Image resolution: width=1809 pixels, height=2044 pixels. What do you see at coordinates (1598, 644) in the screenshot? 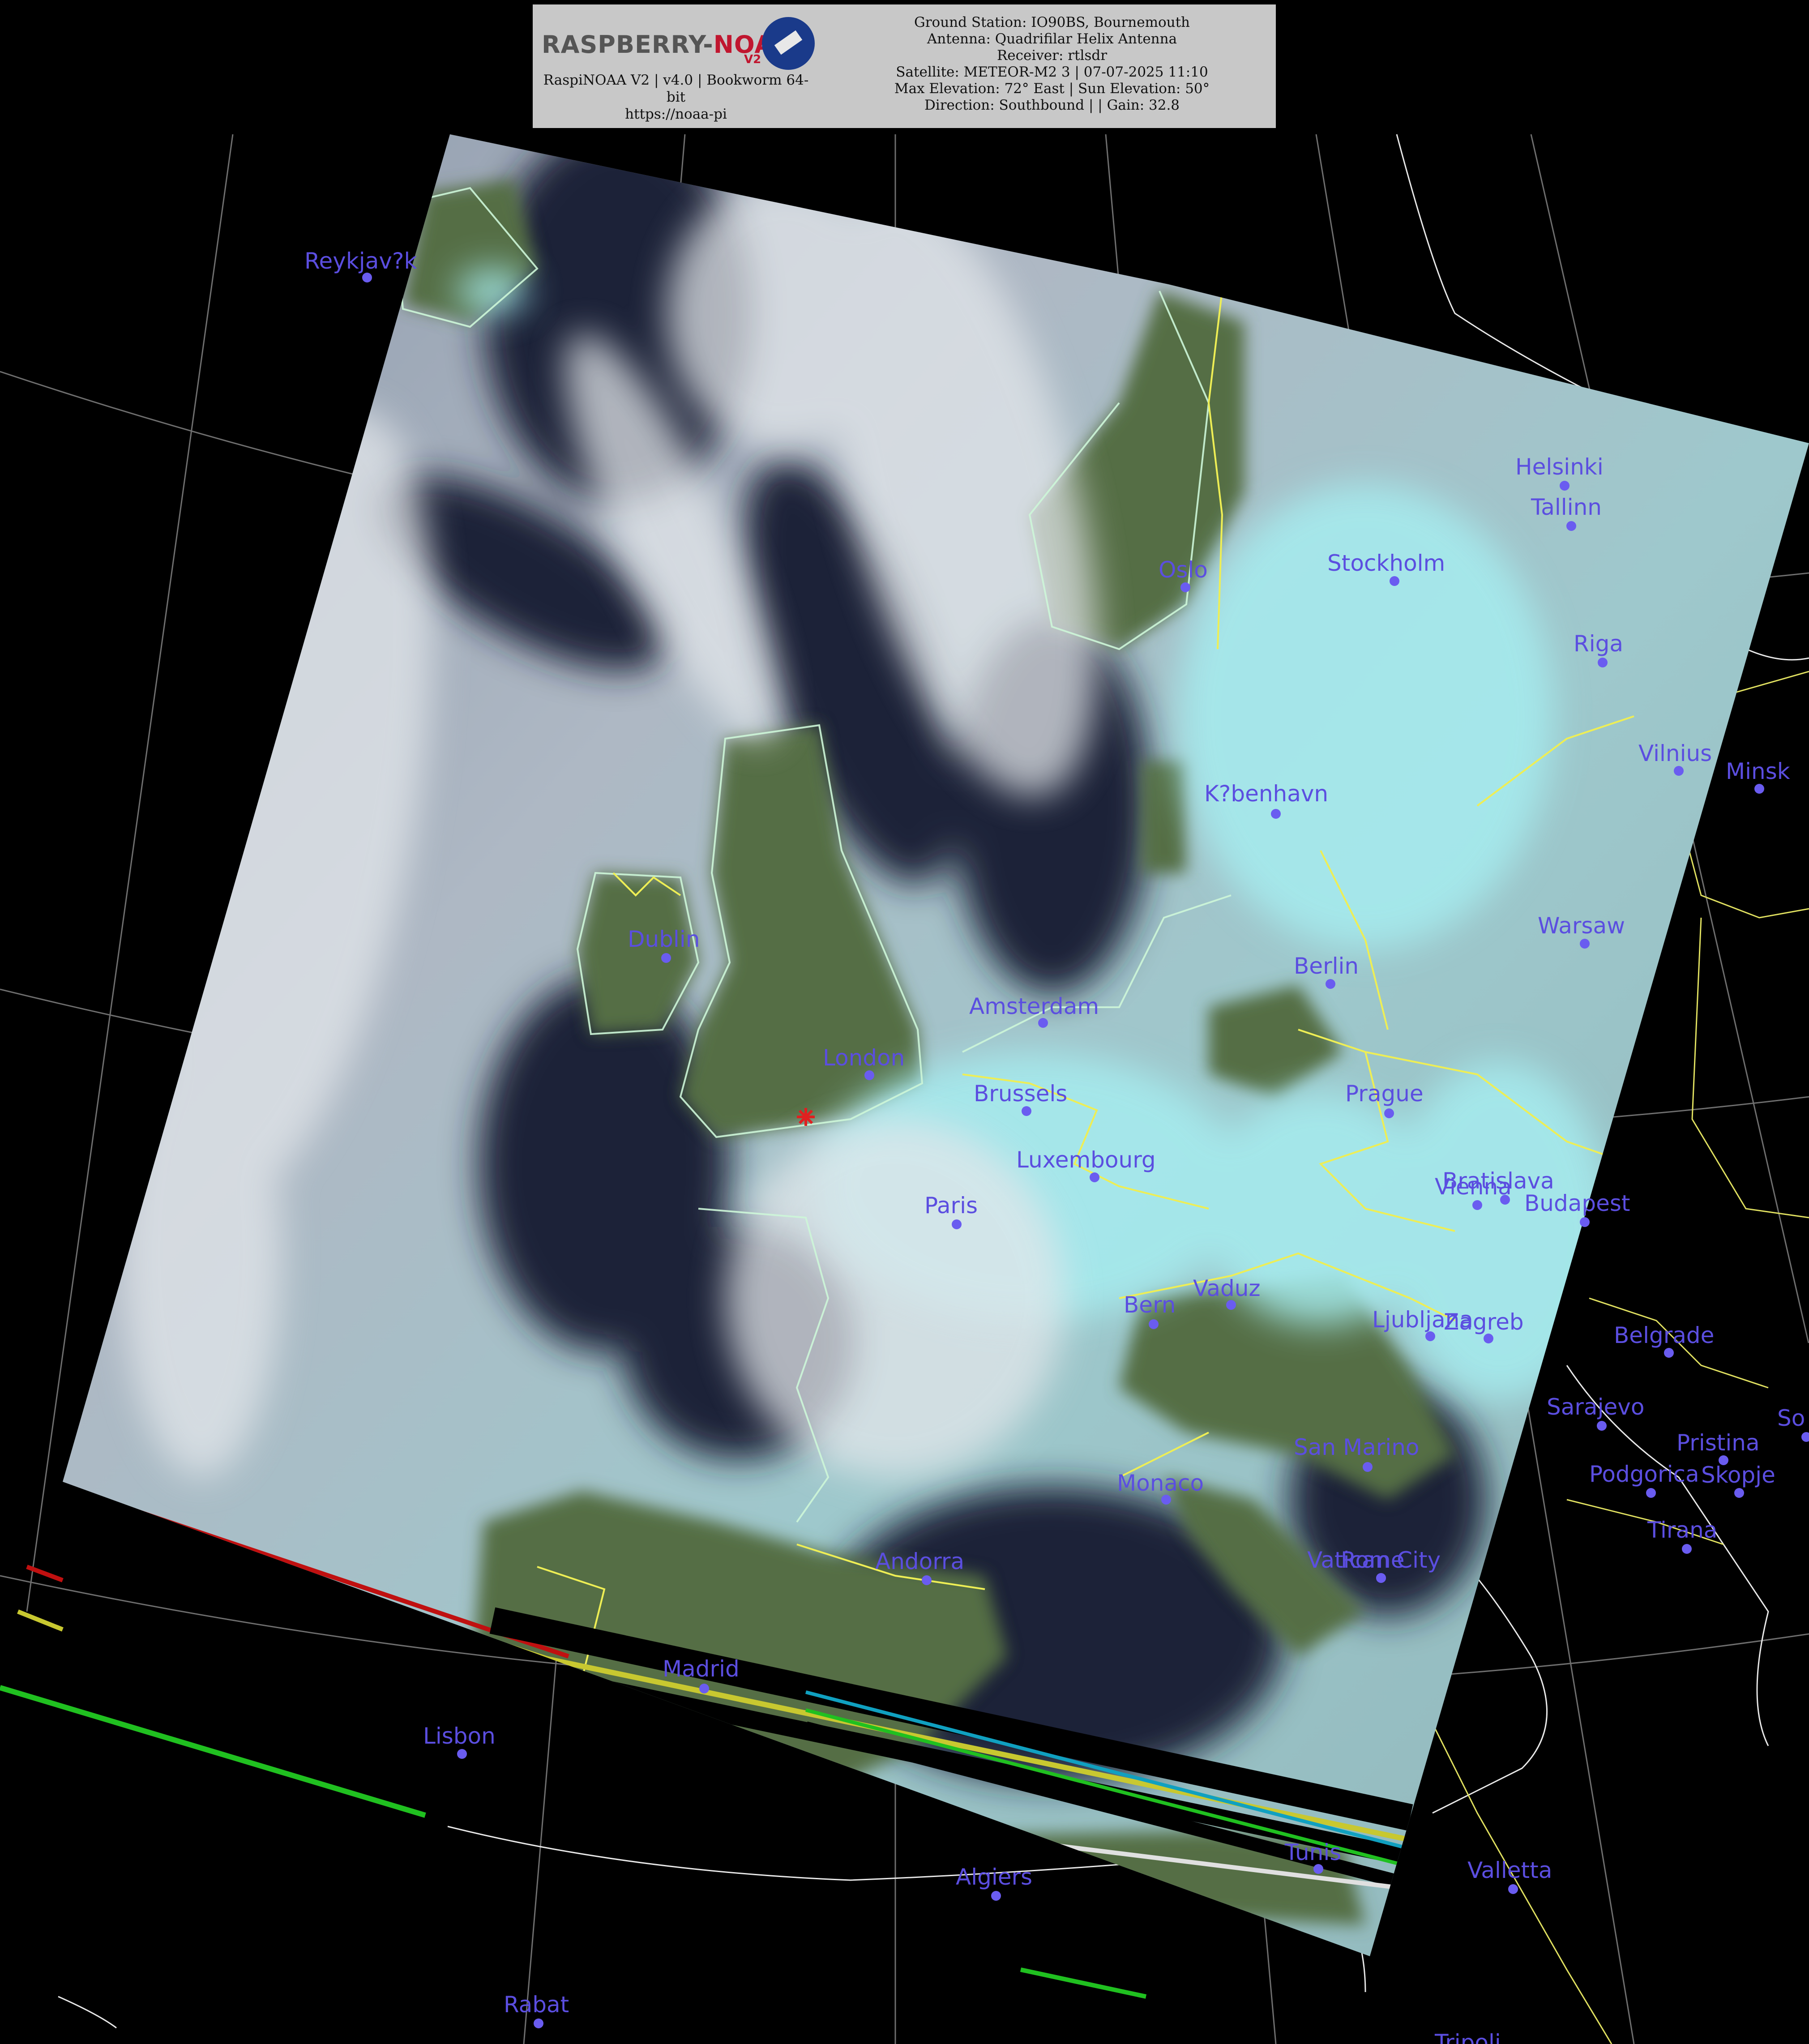
I see `city-label: Riga` at bounding box center [1598, 644].